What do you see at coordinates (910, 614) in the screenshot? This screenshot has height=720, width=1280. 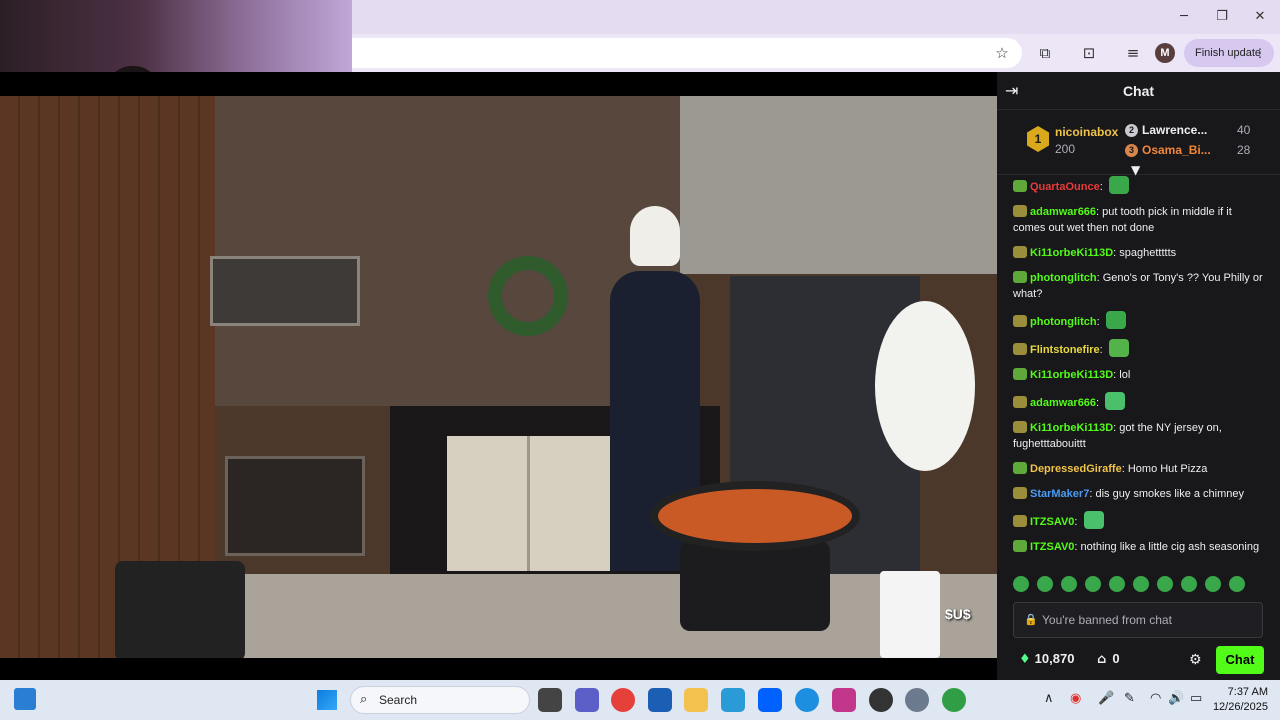 I see `paper-towel-roll` at bounding box center [910, 614].